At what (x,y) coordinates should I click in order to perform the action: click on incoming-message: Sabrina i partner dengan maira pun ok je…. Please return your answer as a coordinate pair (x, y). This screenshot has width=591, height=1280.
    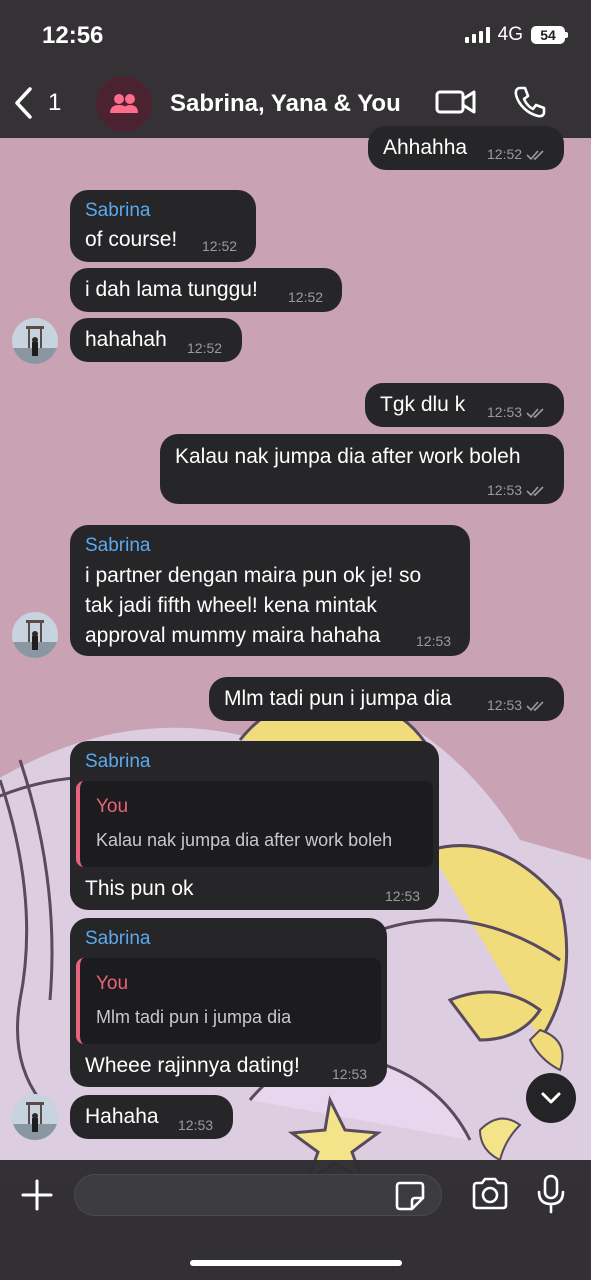
    Looking at the image, I should click on (270, 590).